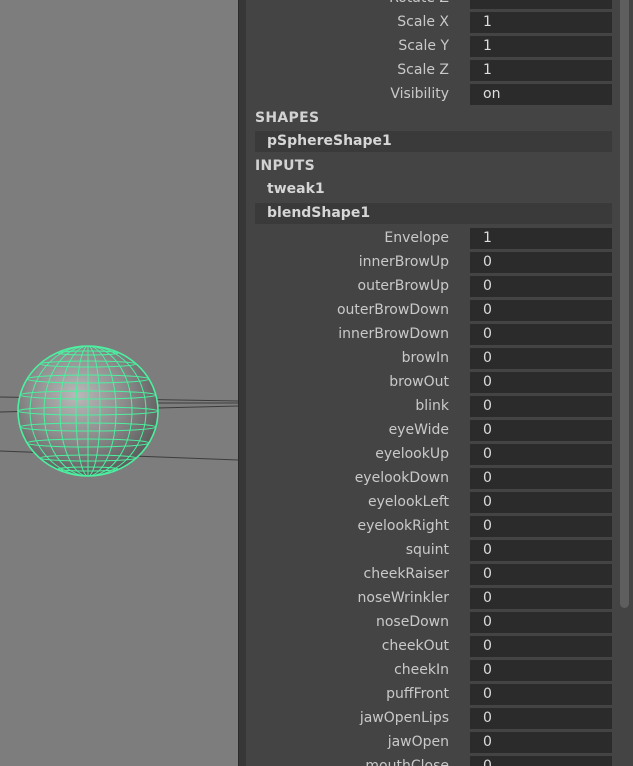 This screenshot has height=766, width=633. I want to click on attribute-label: Scale X, so click(423, 22).